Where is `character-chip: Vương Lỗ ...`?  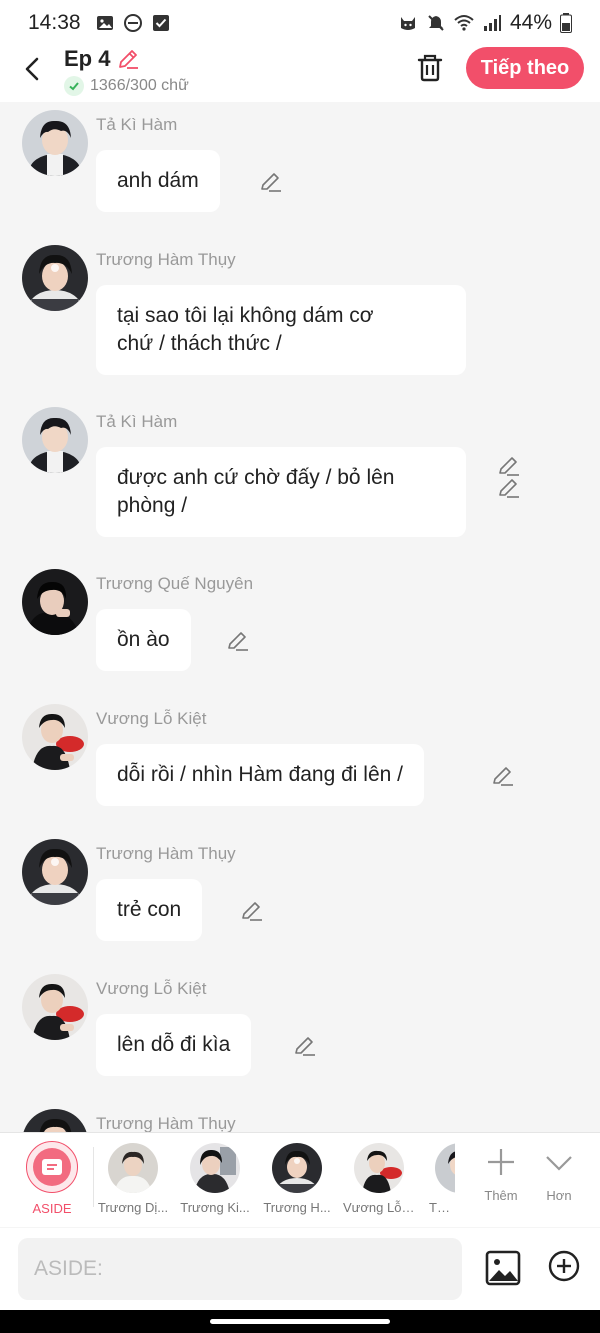 character-chip: Vương Lỗ ... is located at coordinates (379, 1179).